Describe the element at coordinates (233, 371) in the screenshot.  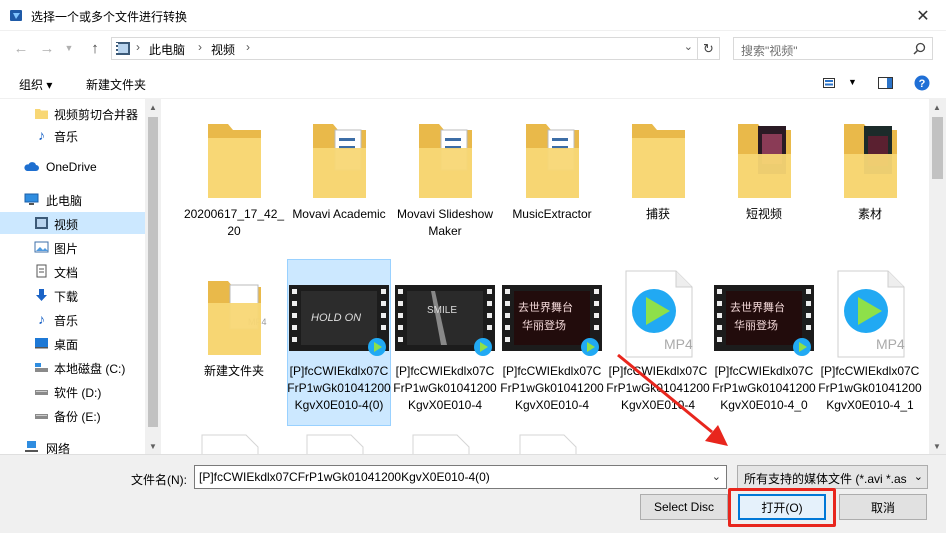
I see `file-name: 新建文件夹` at that location.